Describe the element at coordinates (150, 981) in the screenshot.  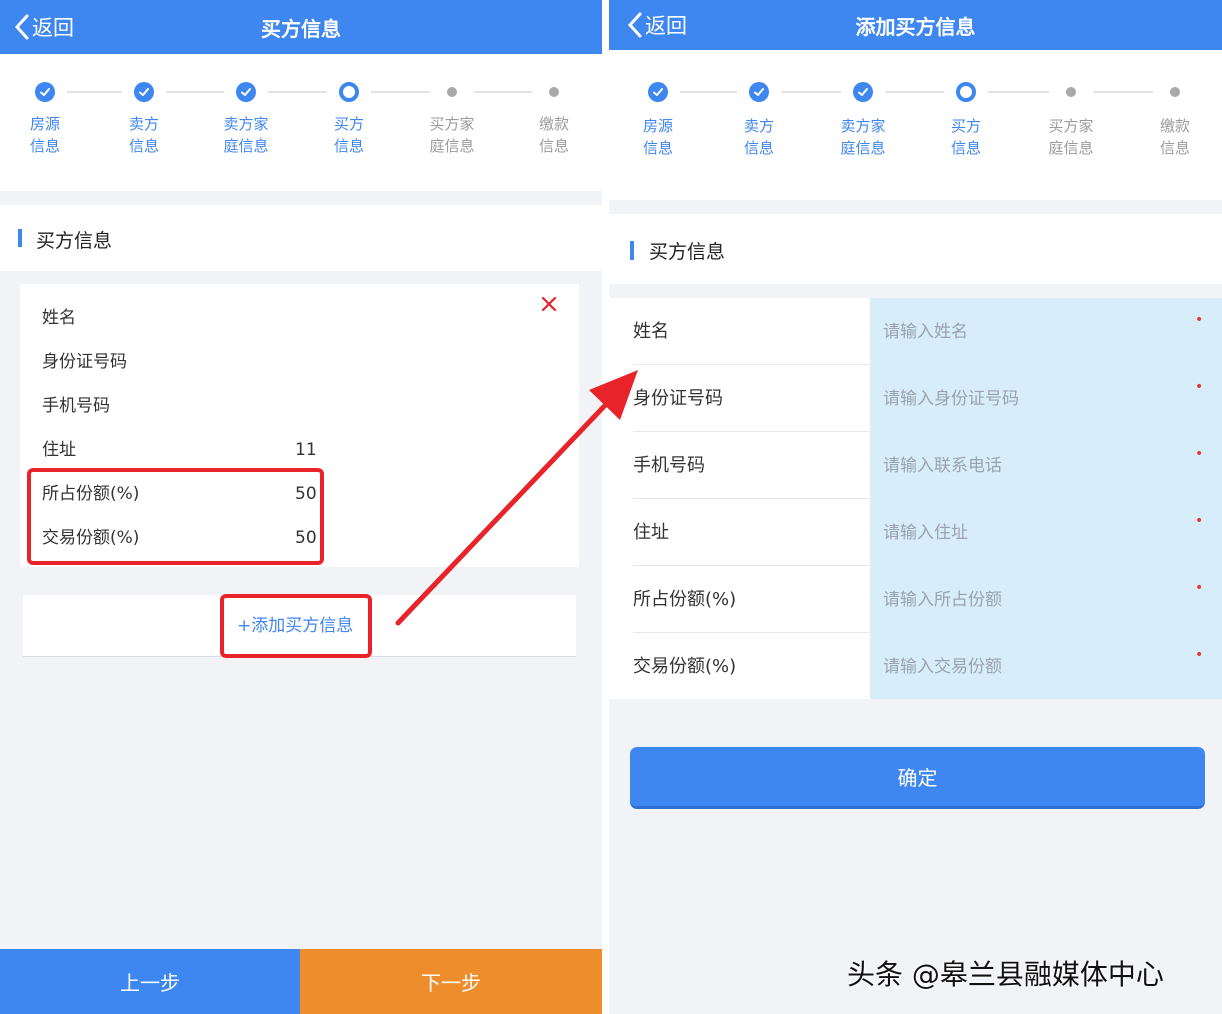
I see `prev-step-button: 上一步` at that location.